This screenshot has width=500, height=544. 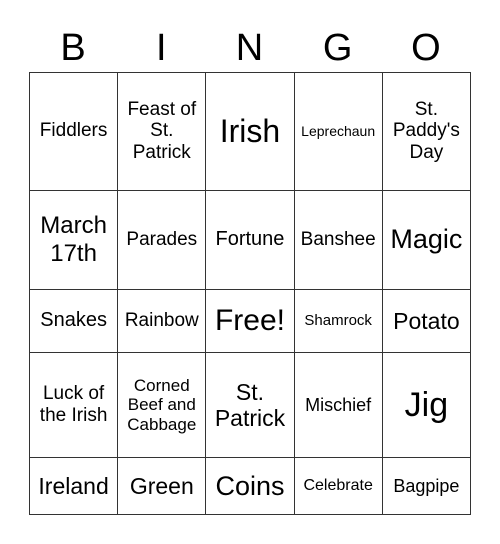 I want to click on bingo-cell: Parades, so click(x=162, y=240).